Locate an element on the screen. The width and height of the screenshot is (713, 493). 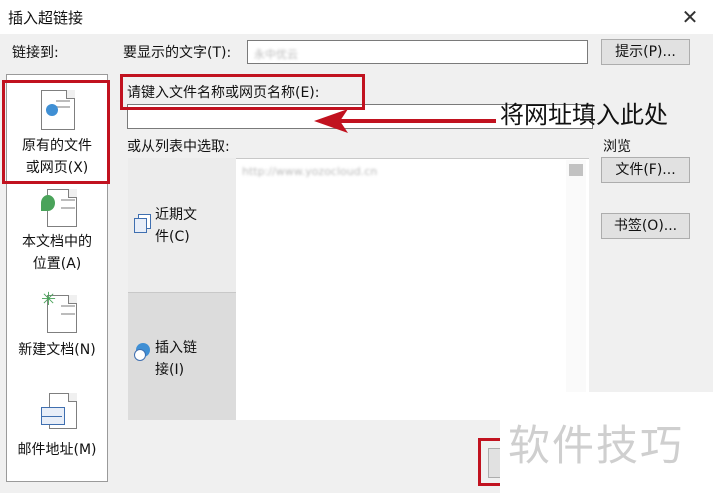
new-document-icon: ✳ is located at coordinates (59, 311).